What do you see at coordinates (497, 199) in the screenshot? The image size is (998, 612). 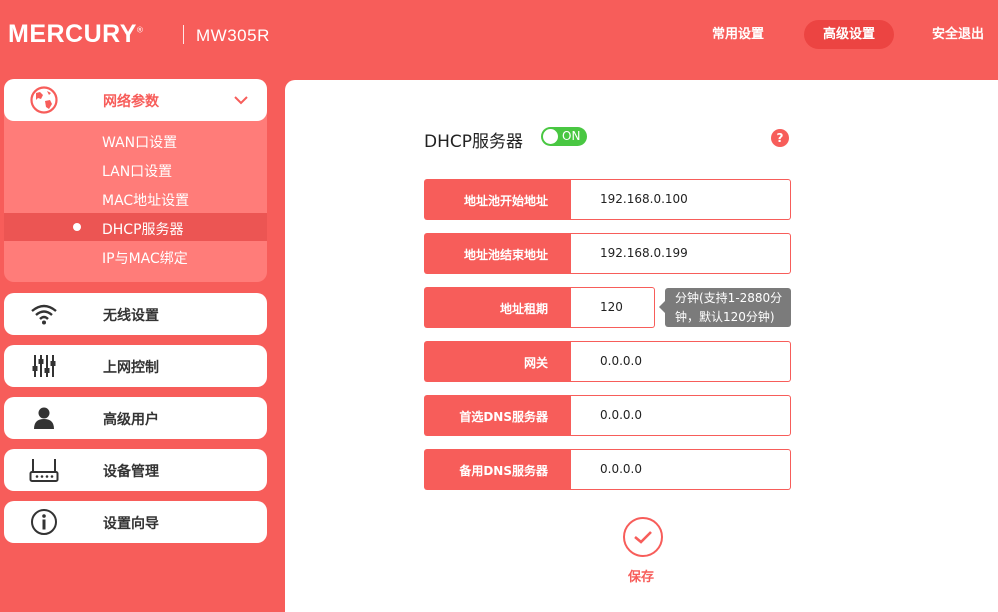 I see `field-label: 地址池开始地址` at bounding box center [497, 199].